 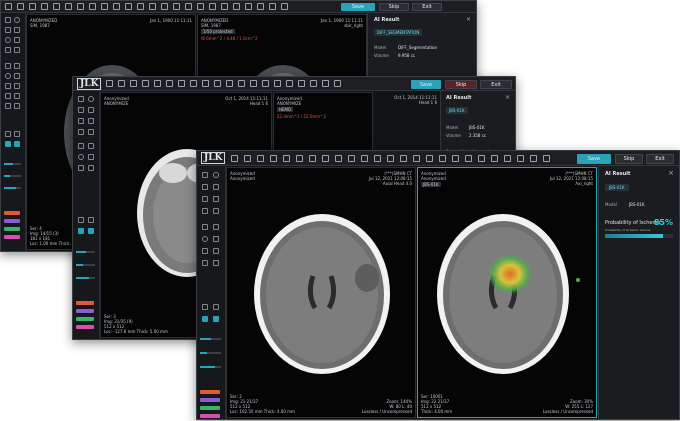 I want to click on brush-slider, so click(x=85, y=252).